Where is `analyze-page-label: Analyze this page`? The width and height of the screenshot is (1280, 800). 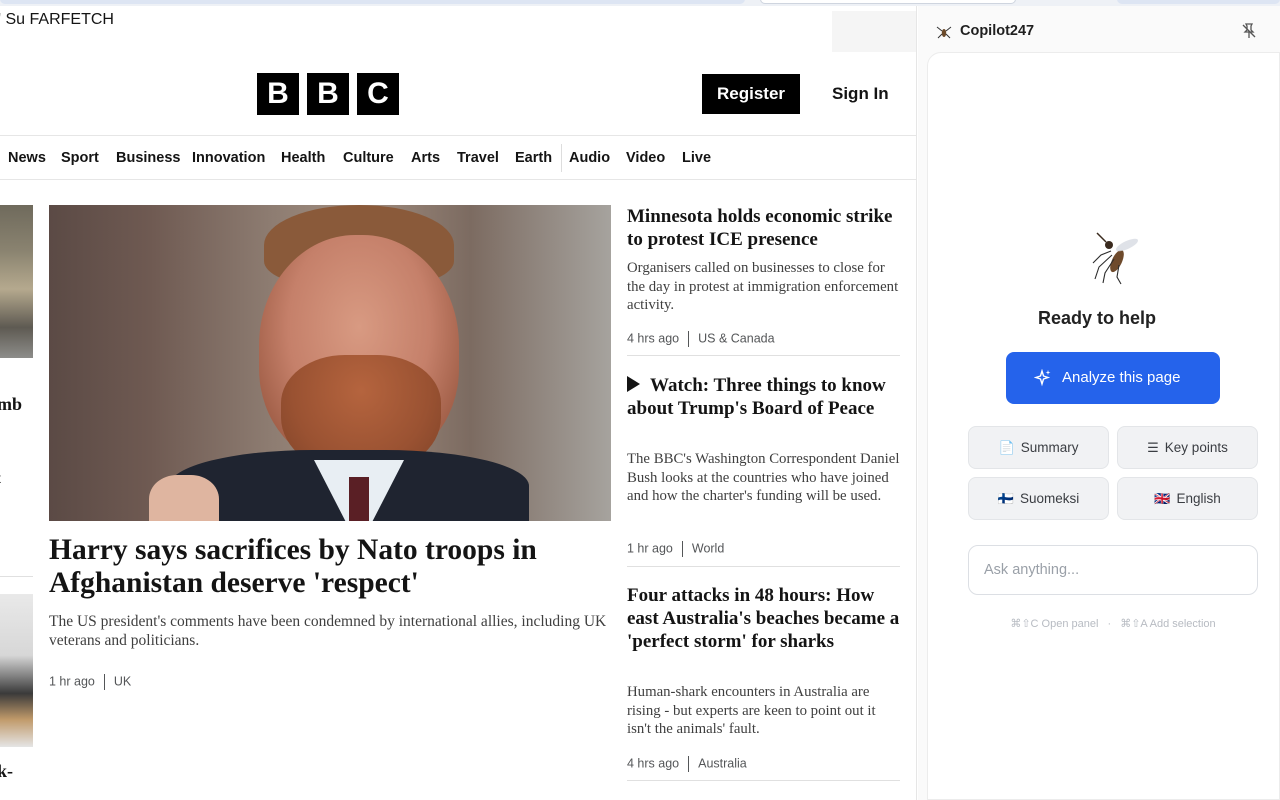
analyze-page-label: Analyze this page is located at coordinates (1121, 377).